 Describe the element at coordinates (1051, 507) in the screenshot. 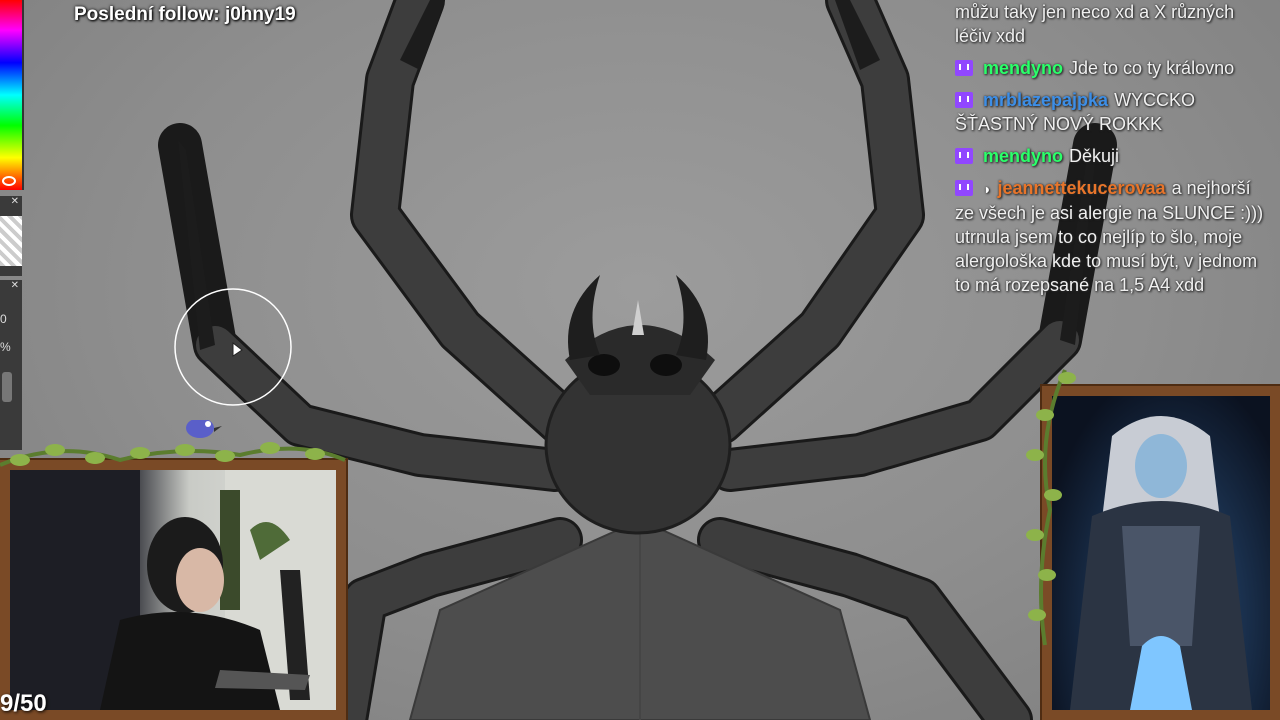

I see `vine-decoration-right` at that location.